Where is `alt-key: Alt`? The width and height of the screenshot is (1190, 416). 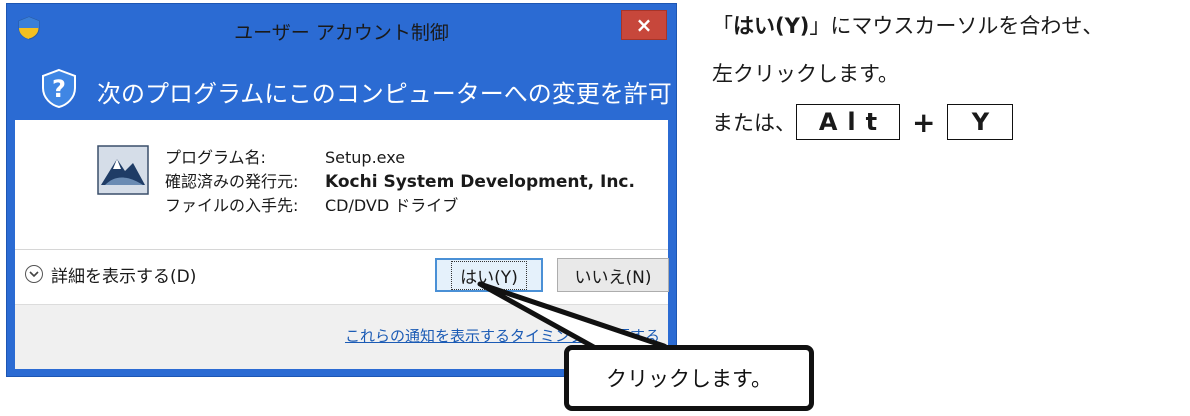
alt-key: Alt is located at coordinates (848, 122).